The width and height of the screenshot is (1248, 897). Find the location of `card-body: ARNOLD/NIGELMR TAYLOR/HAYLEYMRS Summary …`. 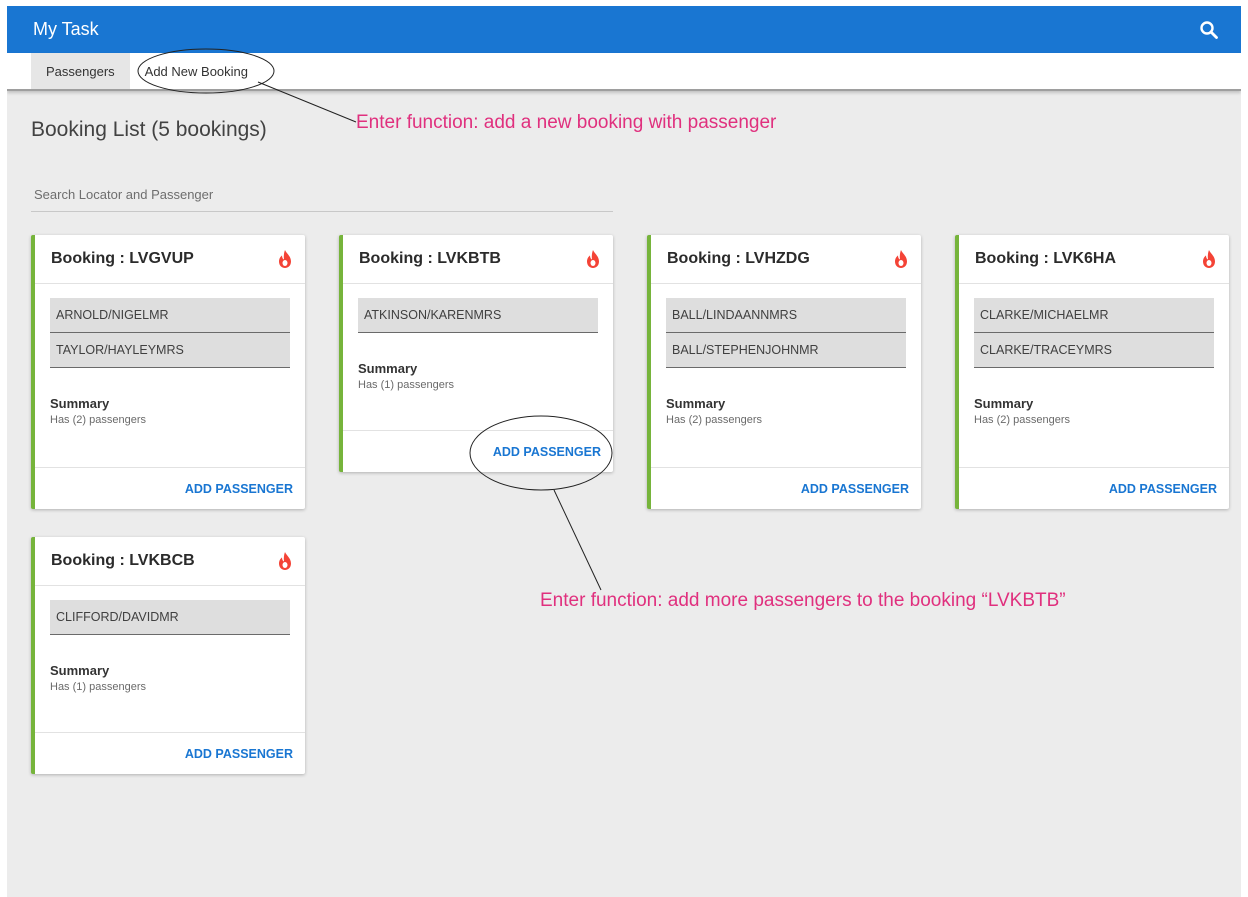

card-body: ARNOLD/NIGELMR TAYLOR/HAYLEYMRS Summary … is located at coordinates (170, 375).